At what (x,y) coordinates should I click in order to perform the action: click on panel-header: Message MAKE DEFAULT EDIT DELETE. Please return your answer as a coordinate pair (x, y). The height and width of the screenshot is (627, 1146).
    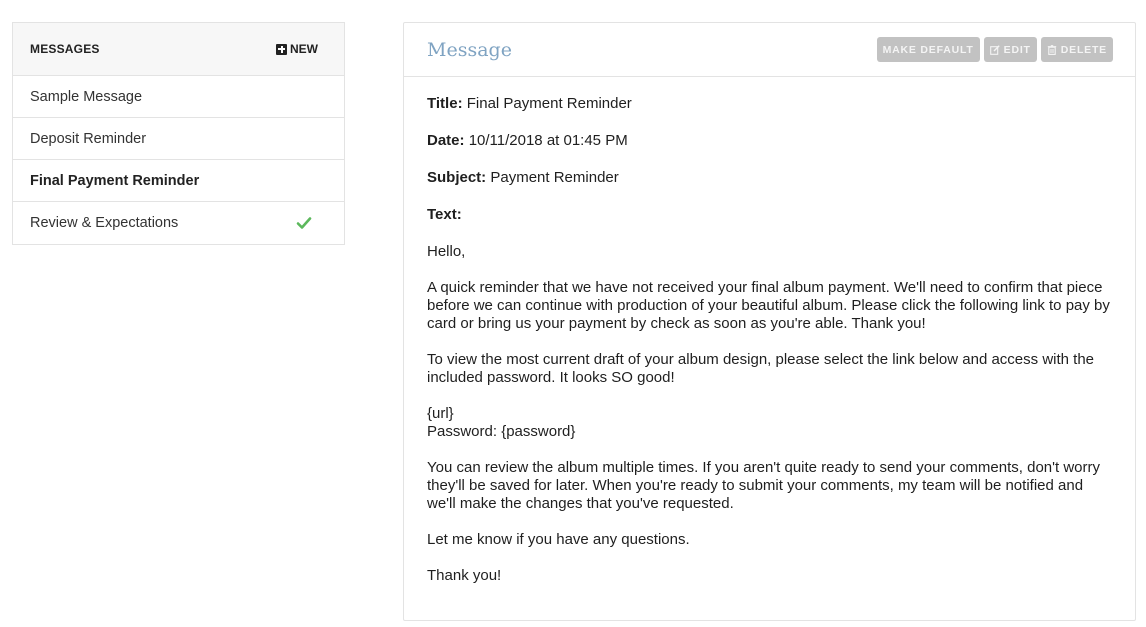
    Looking at the image, I should click on (769, 50).